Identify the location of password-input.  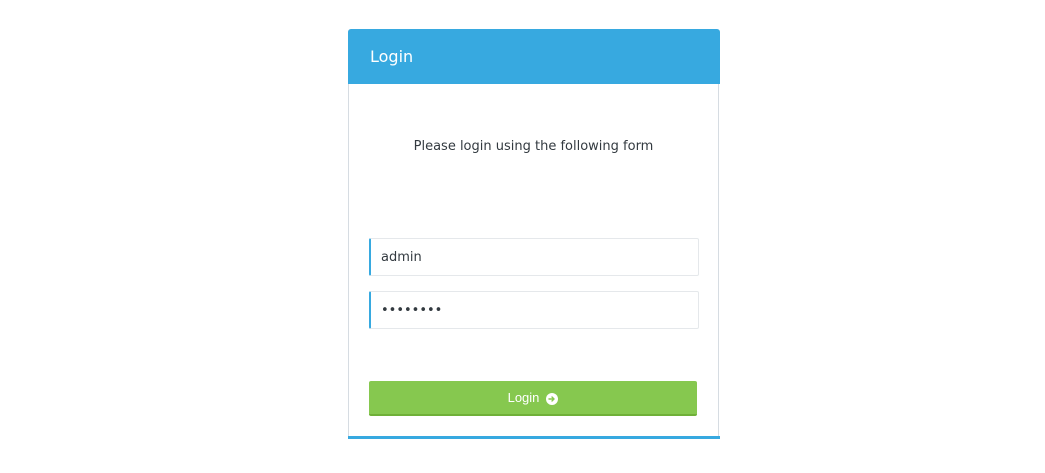
(534, 310).